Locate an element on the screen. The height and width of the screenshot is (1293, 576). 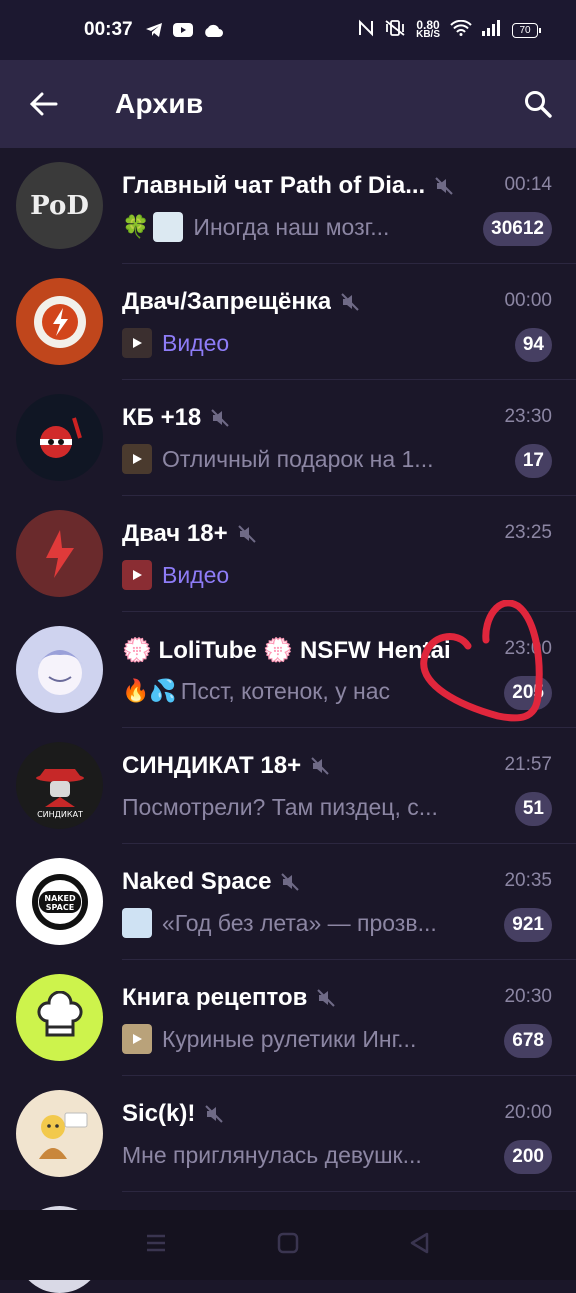
chat-title: 💮 LoliTube 💮 NSFW Hentai is located at coordinates (286, 650).